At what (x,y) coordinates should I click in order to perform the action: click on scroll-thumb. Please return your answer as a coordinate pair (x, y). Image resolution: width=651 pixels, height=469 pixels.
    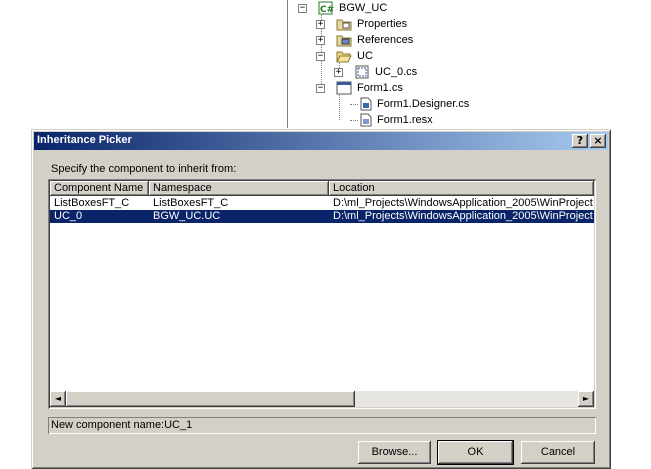
    Looking at the image, I should click on (210, 399).